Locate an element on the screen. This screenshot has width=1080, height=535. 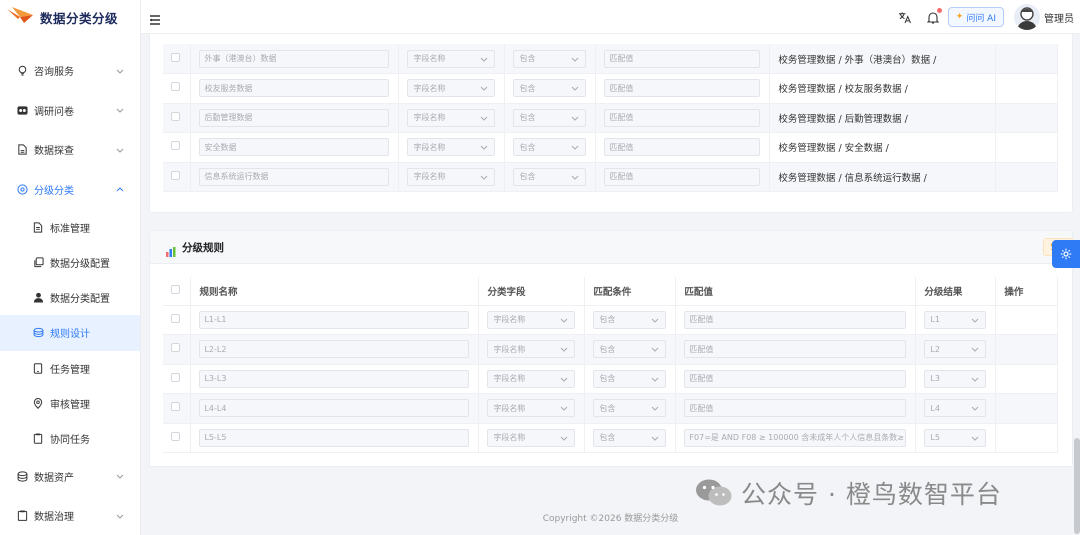
rule-name-input: L5-L5 is located at coordinates (334, 437).